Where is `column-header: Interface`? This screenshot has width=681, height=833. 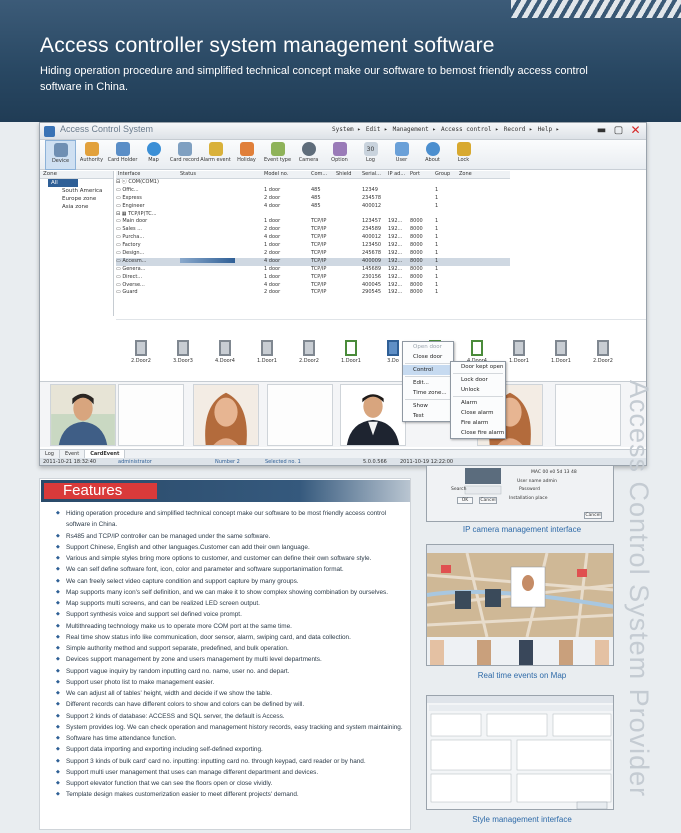 column-header: Interface is located at coordinates (147, 174).